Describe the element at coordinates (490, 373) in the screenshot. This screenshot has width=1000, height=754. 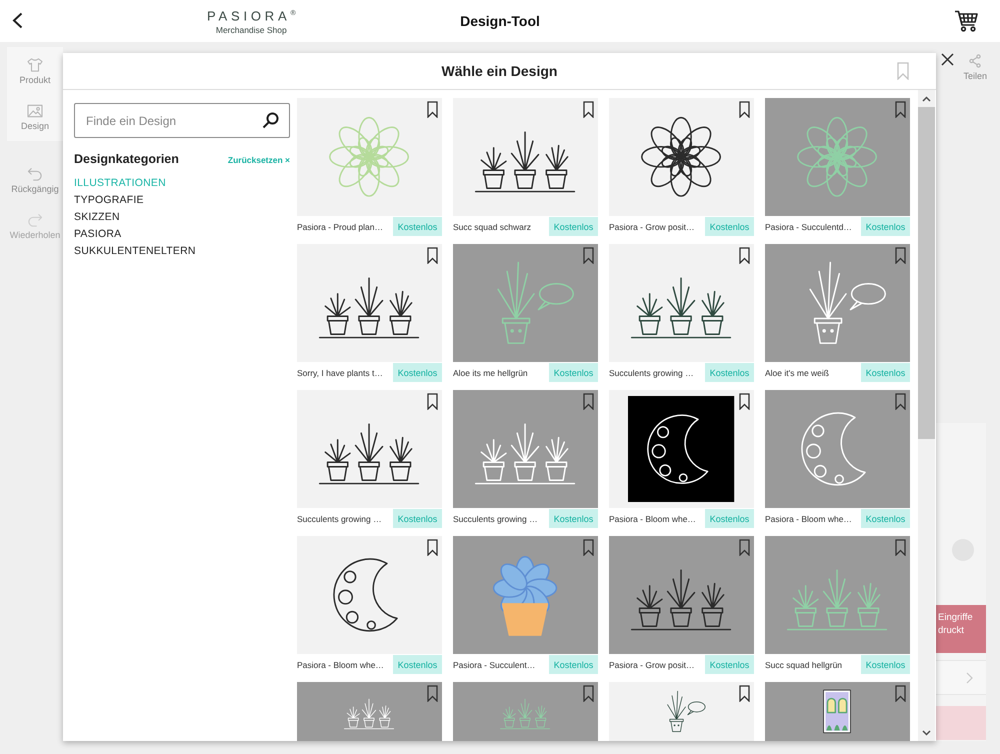
I see `design-title: Aloe its me hellgrün` at that location.